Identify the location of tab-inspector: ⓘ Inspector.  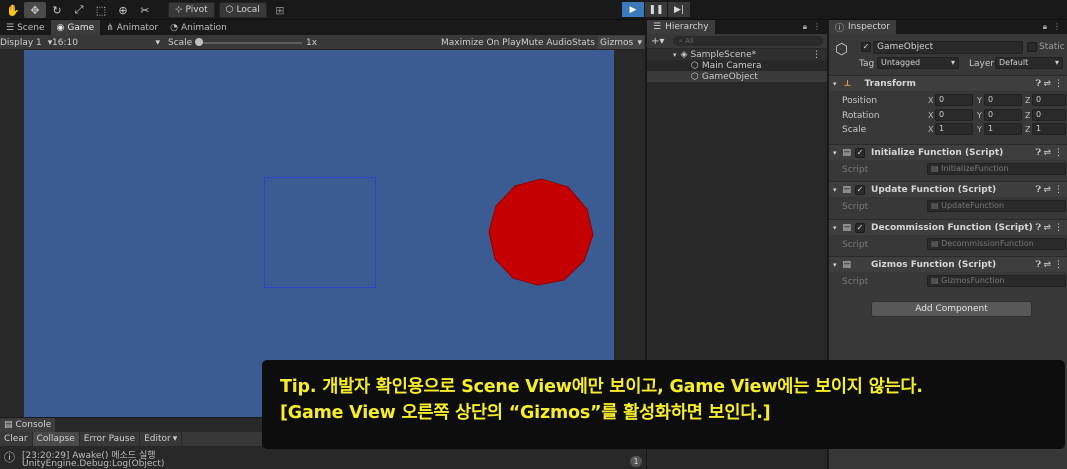
(862, 27).